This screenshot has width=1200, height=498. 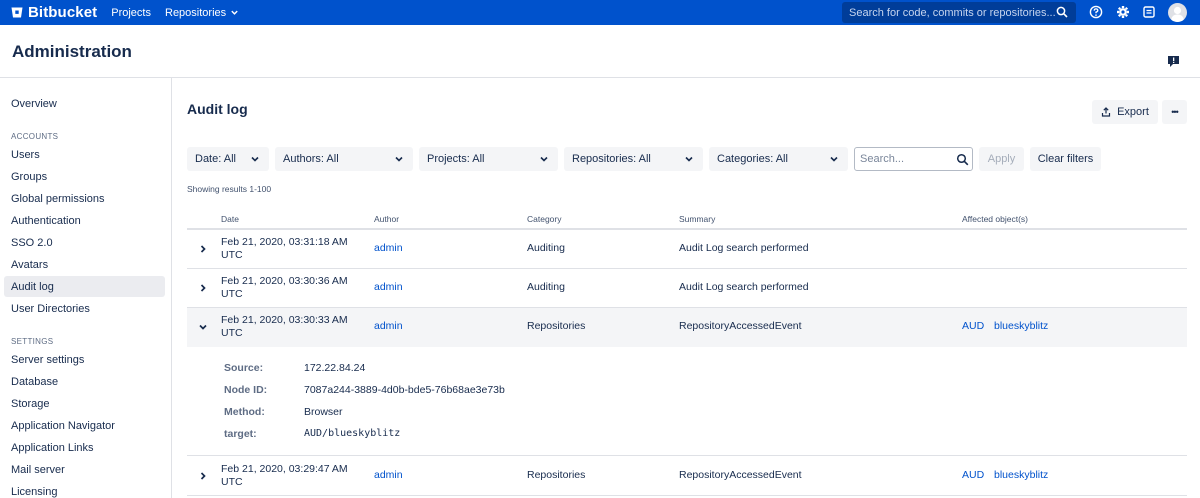 What do you see at coordinates (488, 159) in the screenshot?
I see `projects-filter: Projects: All` at bounding box center [488, 159].